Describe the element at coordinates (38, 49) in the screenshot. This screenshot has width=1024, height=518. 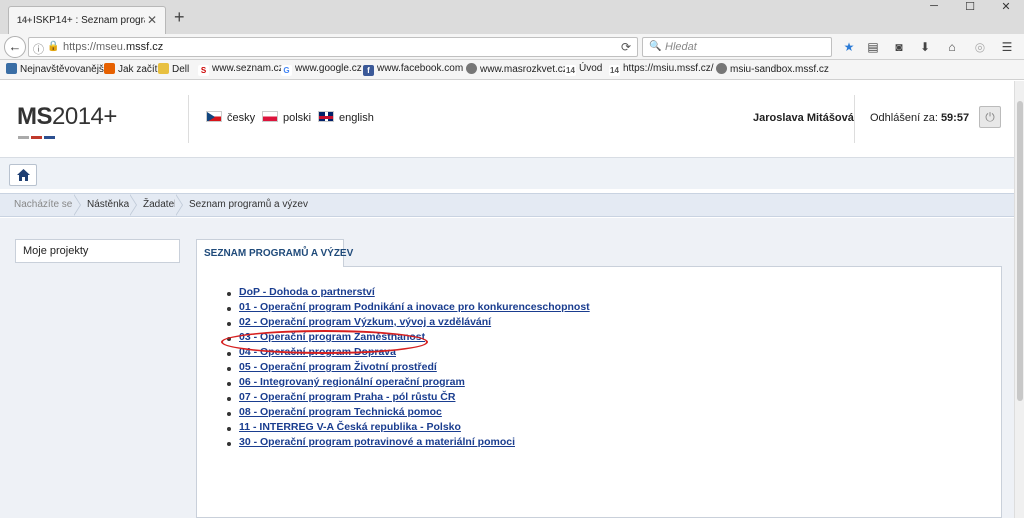
I see `info-icon: ⓘ` at that location.